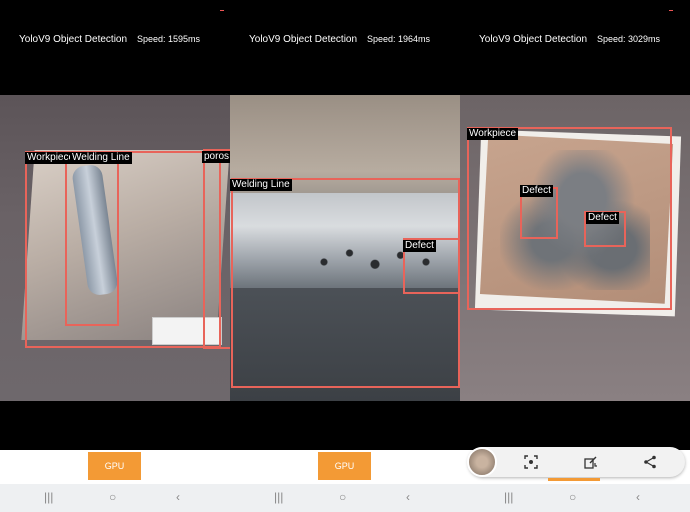 Image resolution: width=690 pixels, height=512 pixels. What do you see at coordinates (216, 249) in the screenshot?
I see `porosity-box` at bounding box center [216, 249].